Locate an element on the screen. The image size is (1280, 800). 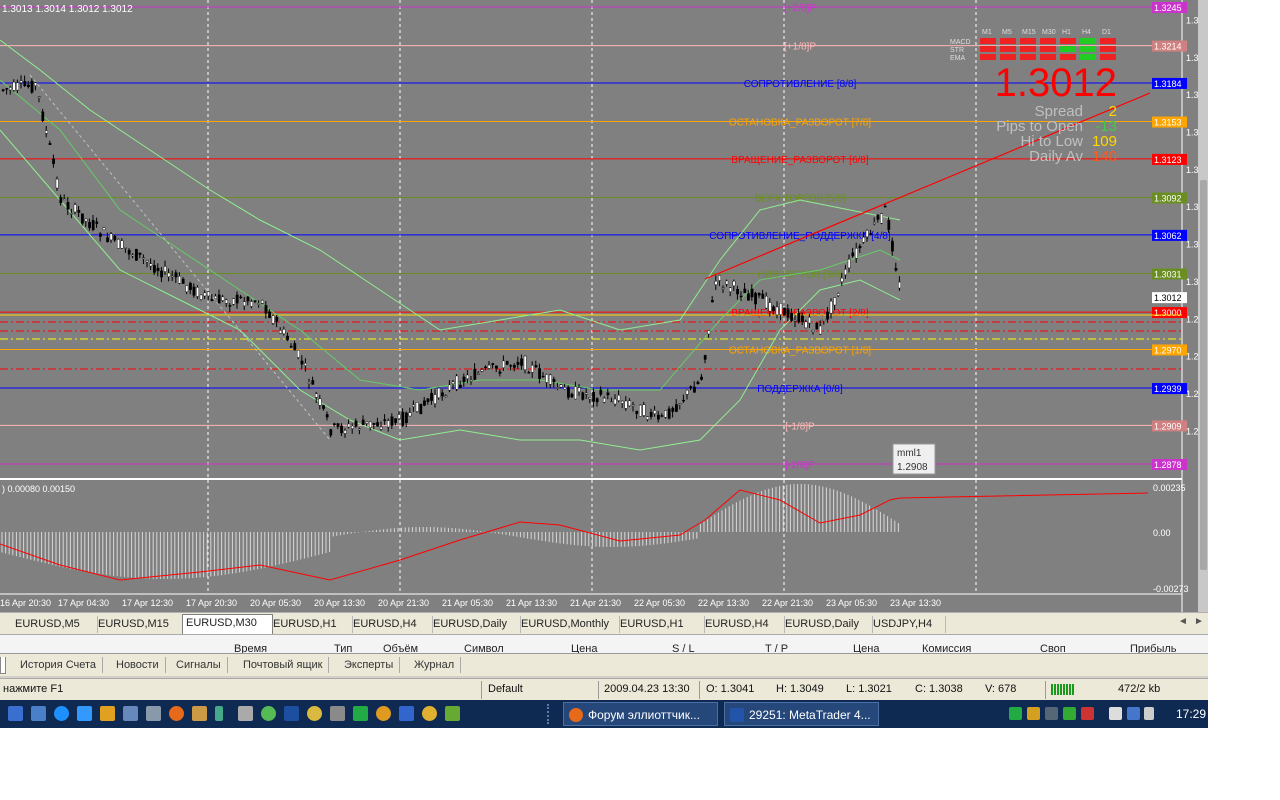
tabs-scroll-left-icon: ◄ is located at coordinates (1183, 621).